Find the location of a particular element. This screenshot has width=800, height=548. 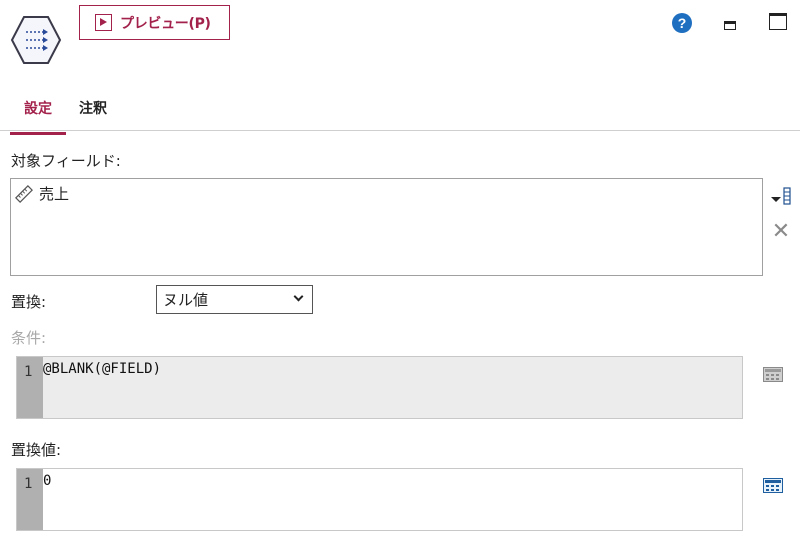

play-icon is located at coordinates (103, 22).